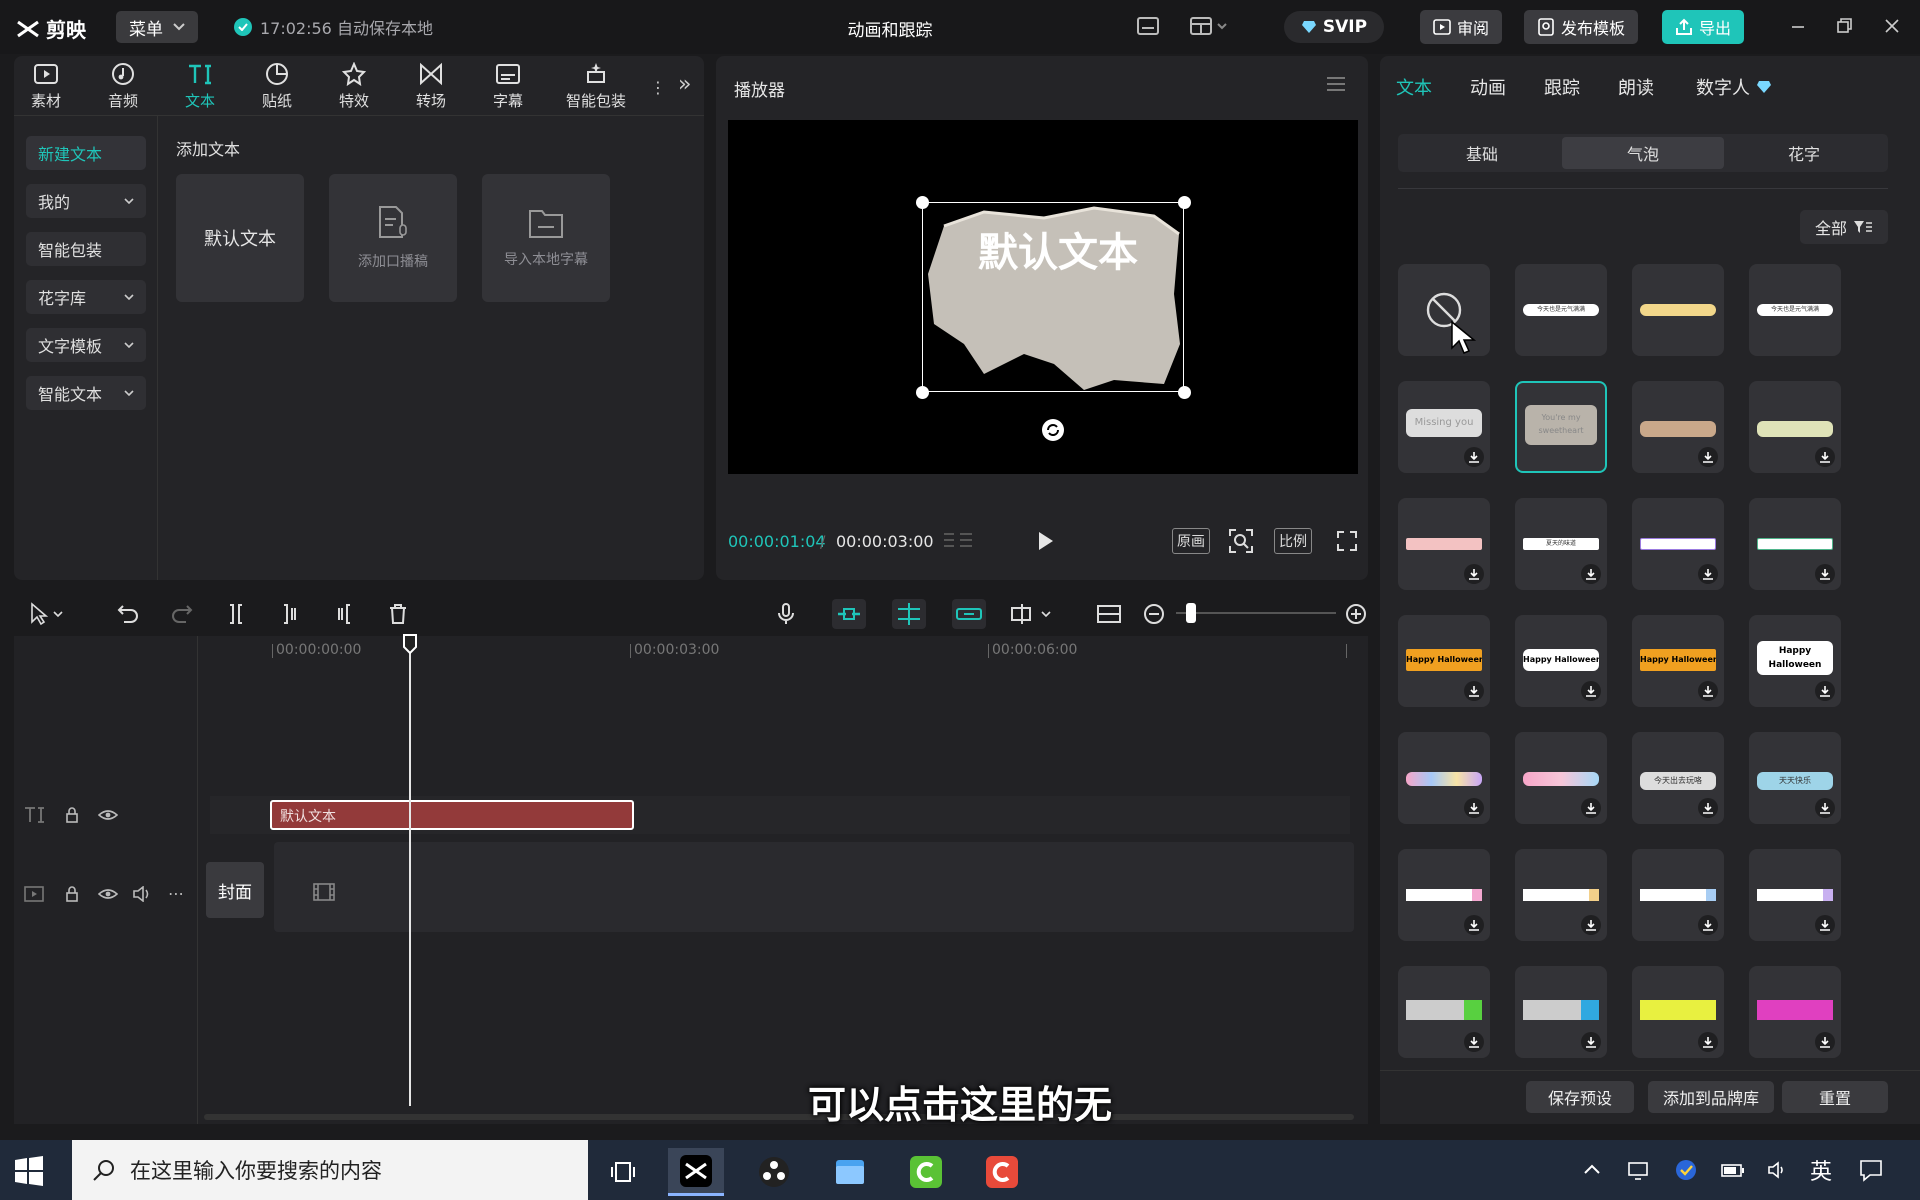  What do you see at coordinates (1461, 27) in the screenshot?
I see `review-button: 审阅` at bounding box center [1461, 27].